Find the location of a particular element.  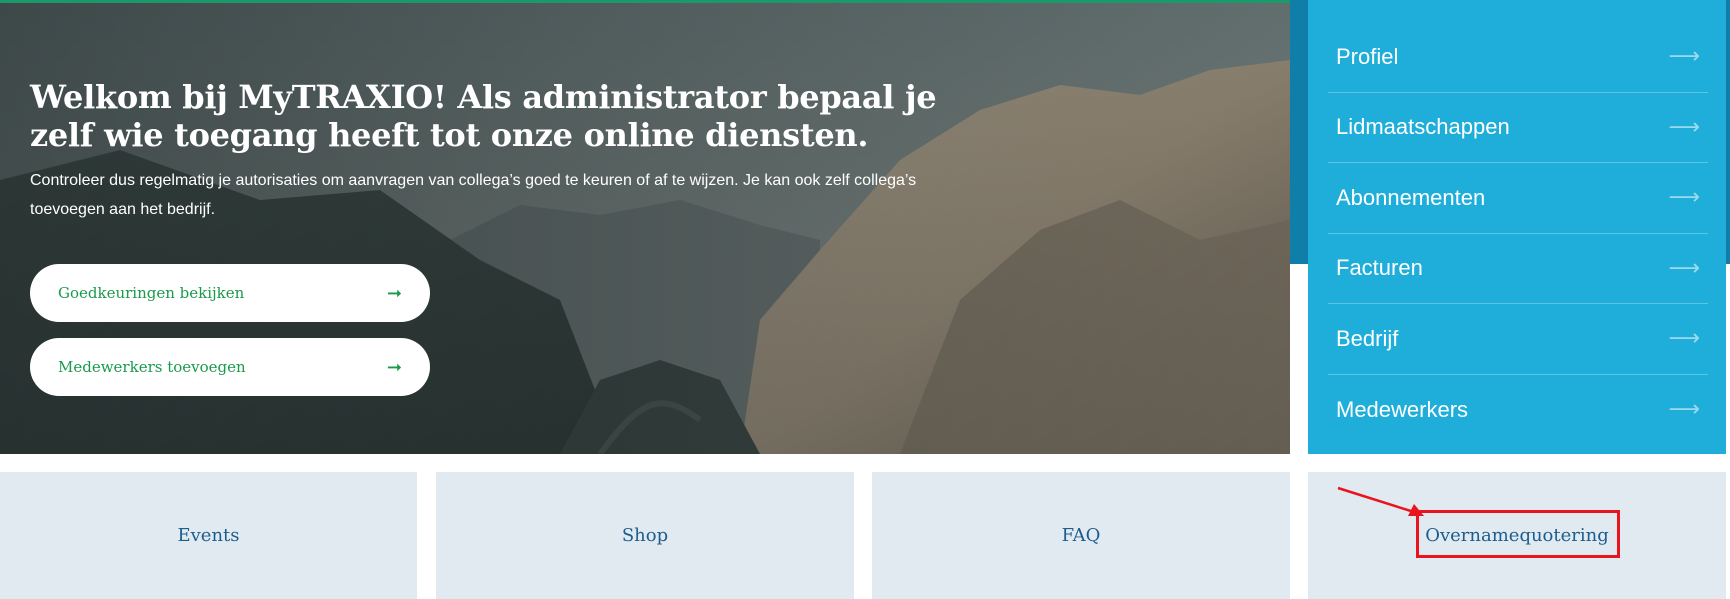

approvals-button-label: Goedkeuringen bekijken is located at coordinates (151, 293).